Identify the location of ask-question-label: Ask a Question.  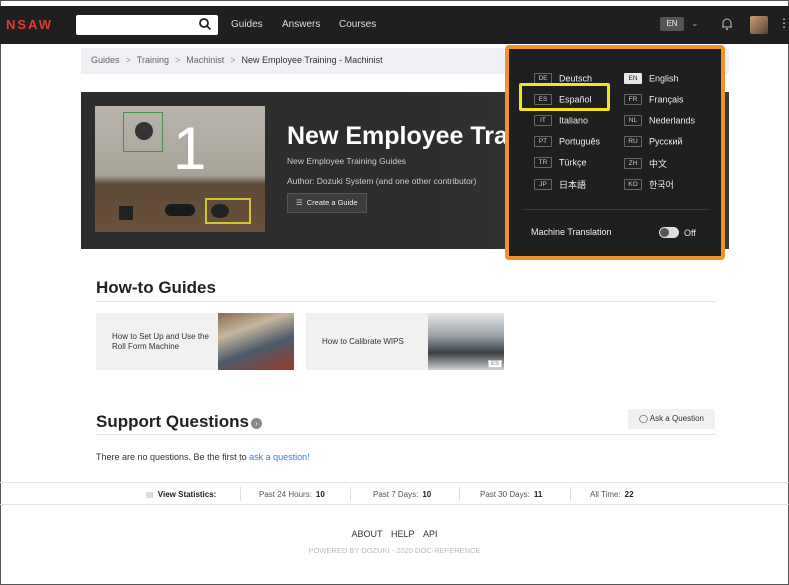
(676, 418).